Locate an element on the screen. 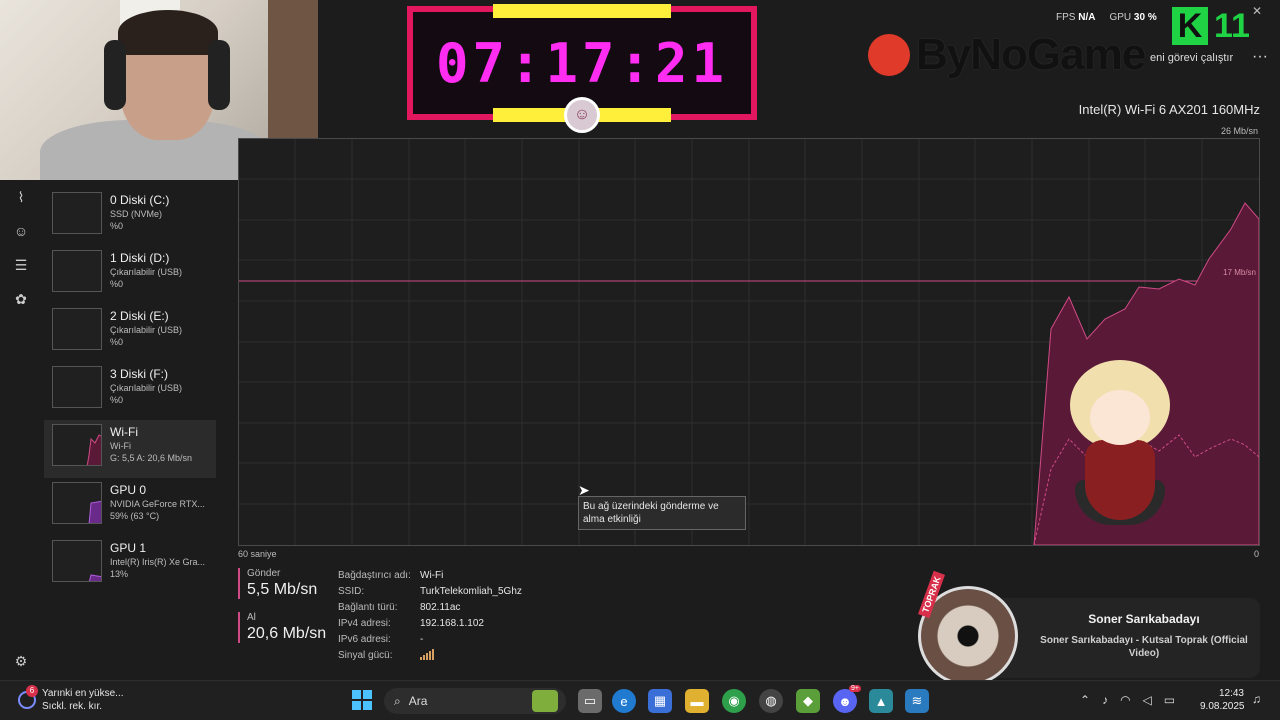 This screenshot has height=720, width=1280. resource-title: 0 Diski (C:) is located at coordinates (140, 200).